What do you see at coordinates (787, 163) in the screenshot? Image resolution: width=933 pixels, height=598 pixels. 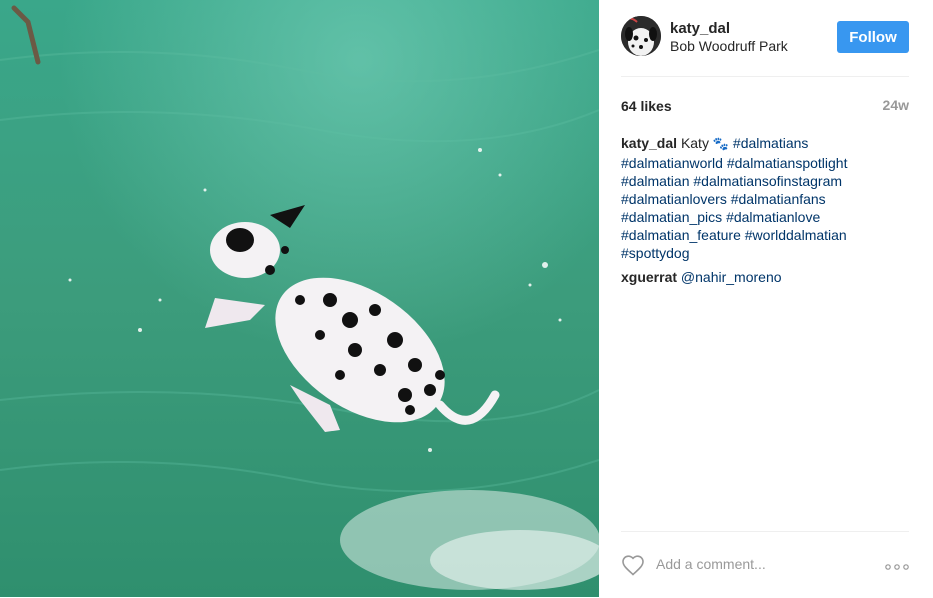 I see `hashtag: #dalmatianspotlight` at bounding box center [787, 163].